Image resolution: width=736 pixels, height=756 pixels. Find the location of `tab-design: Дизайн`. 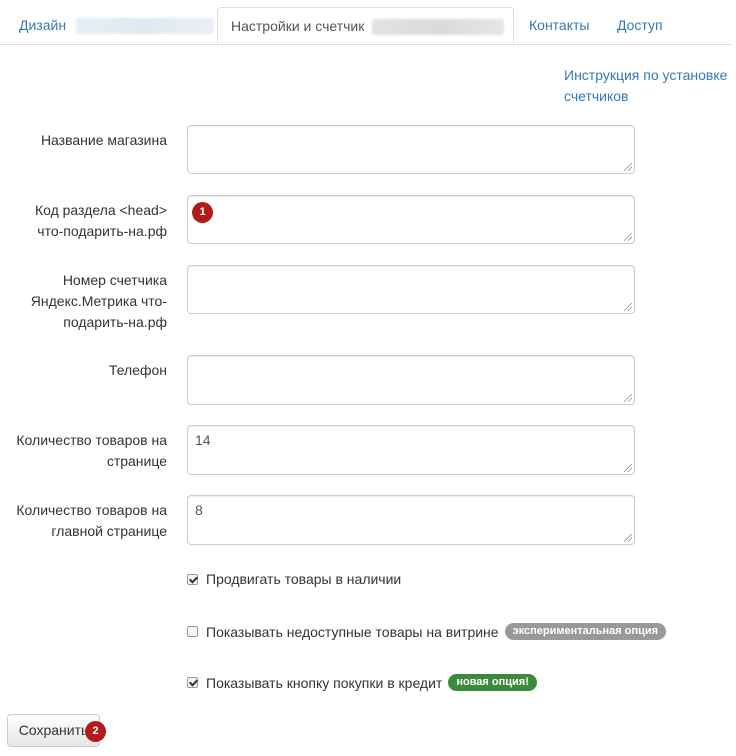

tab-design: Дизайн is located at coordinates (116, 26).